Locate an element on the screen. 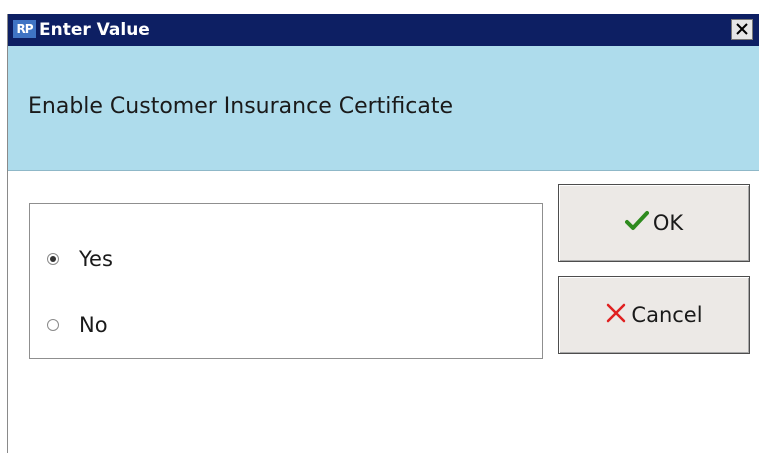 This screenshot has width=759, height=453. checkmark-icon is located at coordinates (636, 223).